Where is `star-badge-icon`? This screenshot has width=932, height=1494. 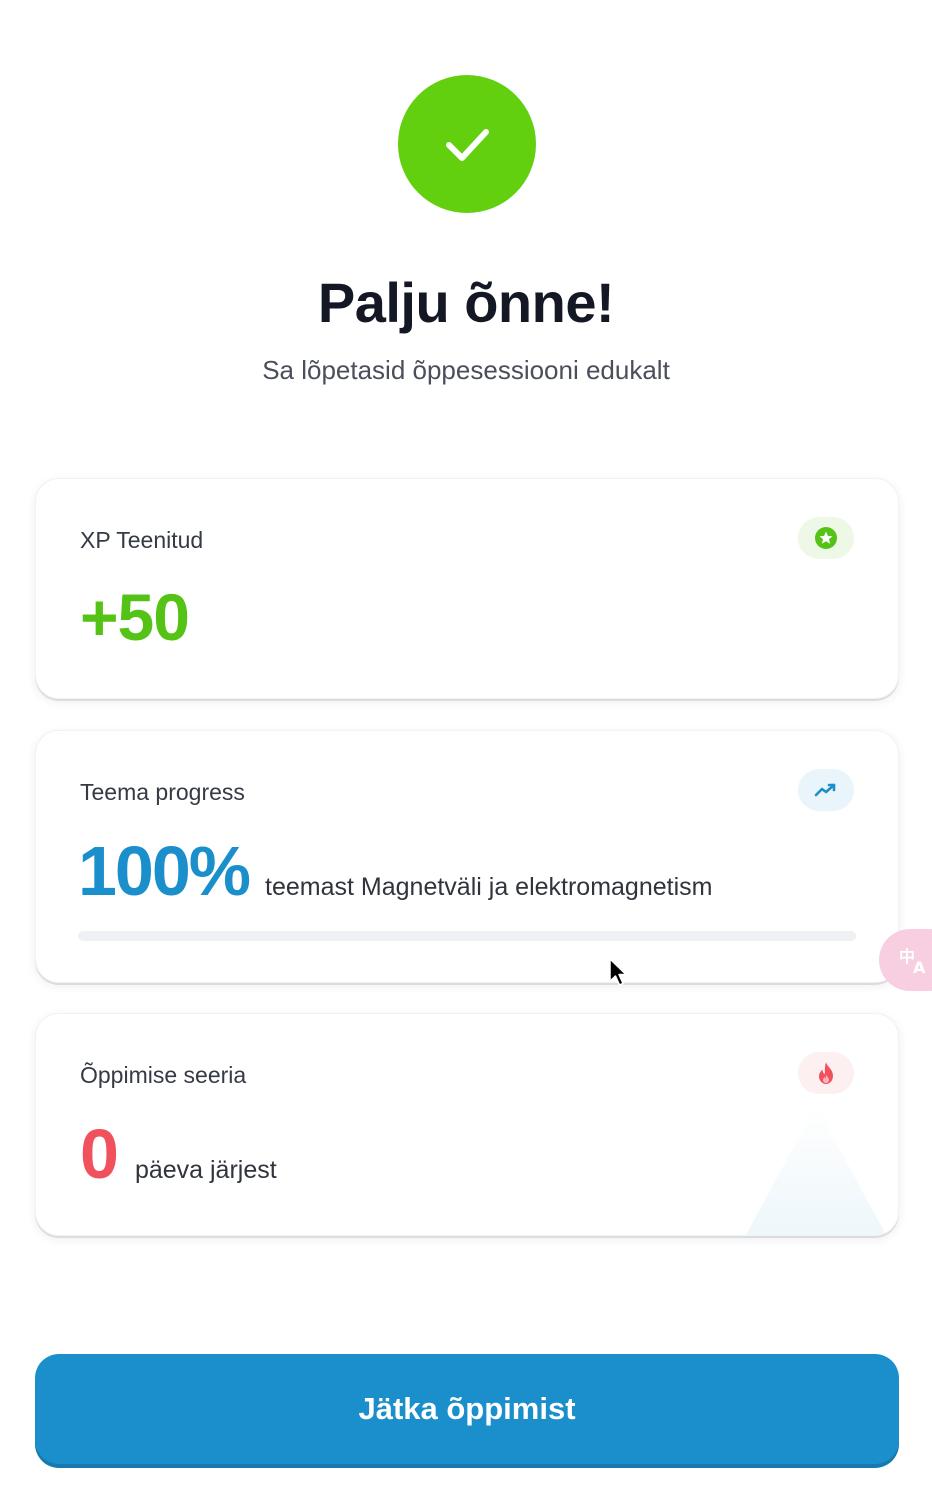
star-badge-icon is located at coordinates (826, 538).